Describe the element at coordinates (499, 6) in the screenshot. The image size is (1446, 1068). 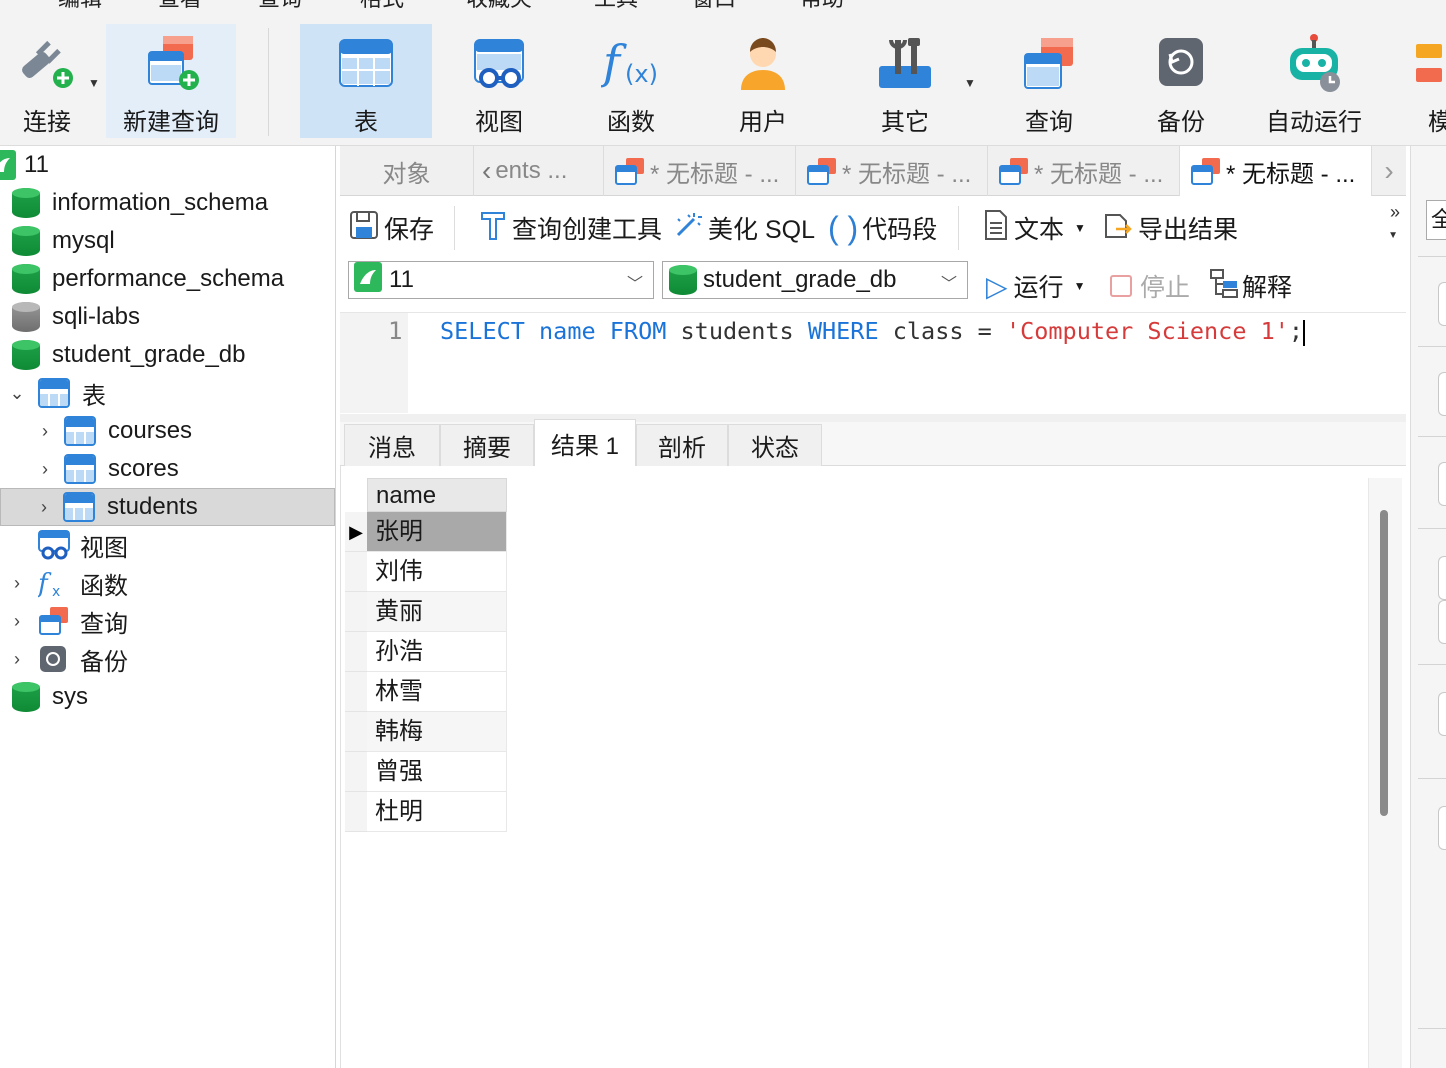
I see `menu-favorites: 收藏夹` at that location.